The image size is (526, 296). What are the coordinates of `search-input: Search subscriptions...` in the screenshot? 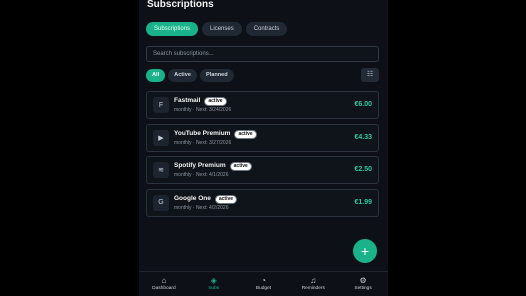 It's located at (262, 54).